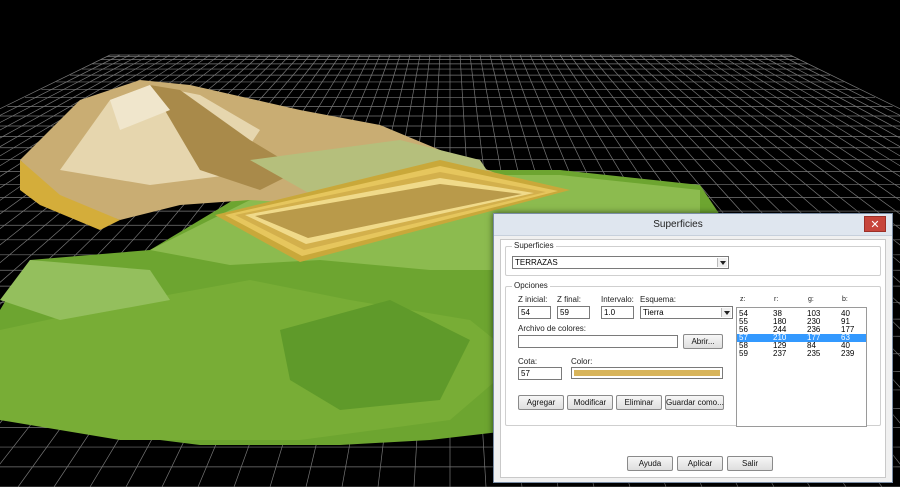 The height and width of the screenshot is (487, 900). I want to click on table-header: r:, so click(776, 299).